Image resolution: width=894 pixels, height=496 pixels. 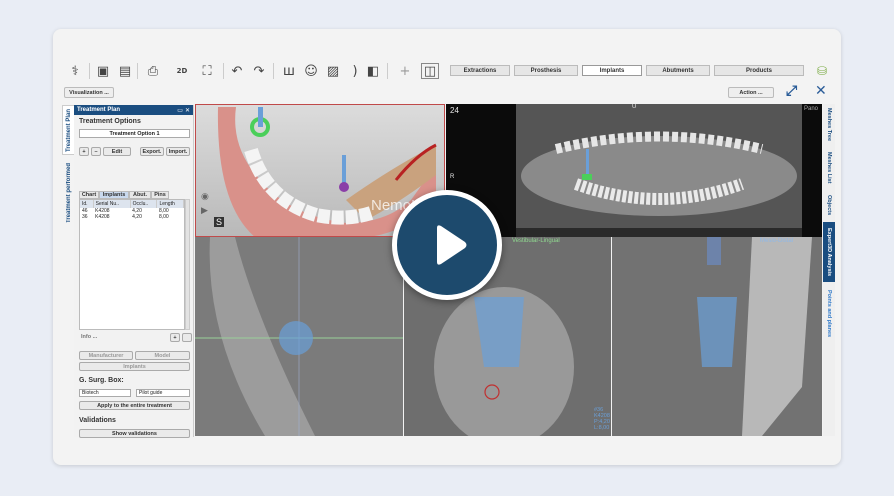 What do you see at coordinates (659, 232) in the screenshot?
I see `pano-ruler` at bounding box center [659, 232].